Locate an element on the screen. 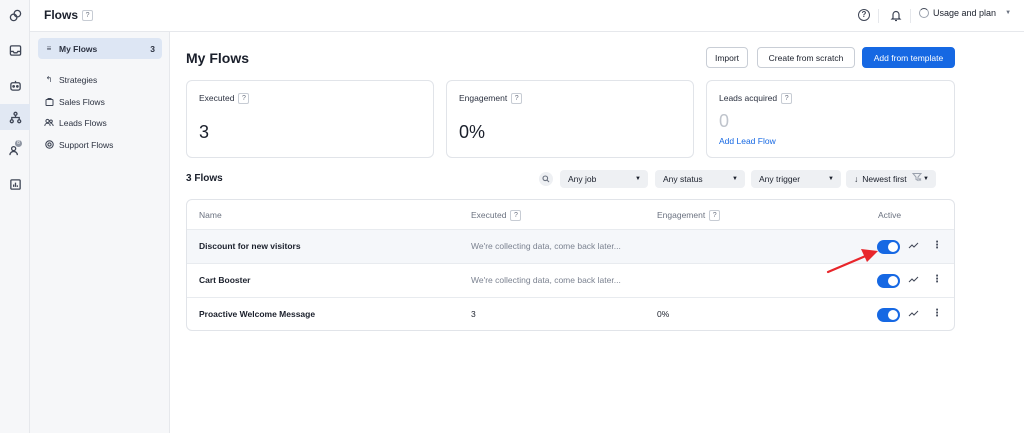  page-title-text: Flows is located at coordinates (61, 15).